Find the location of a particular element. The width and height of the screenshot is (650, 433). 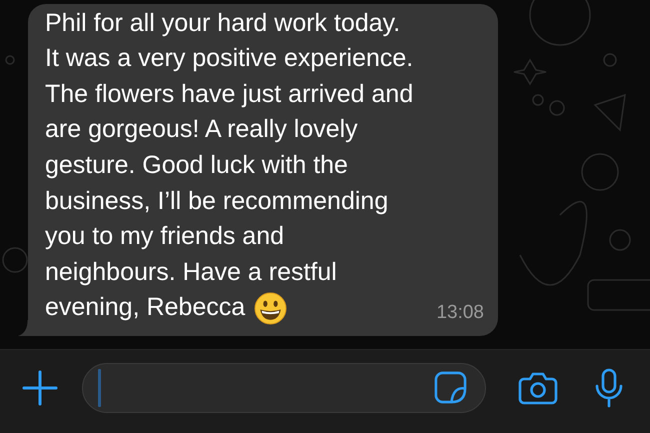

grinning-emoji-icon is located at coordinates (271, 308).